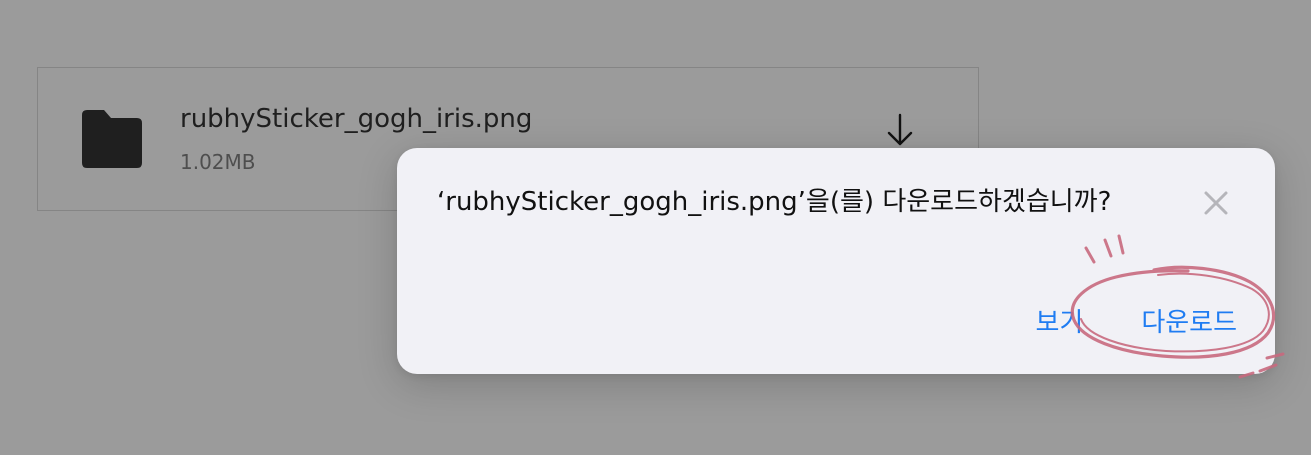 The image size is (1311, 455). I want to click on folder-icon, so click(112, 139).